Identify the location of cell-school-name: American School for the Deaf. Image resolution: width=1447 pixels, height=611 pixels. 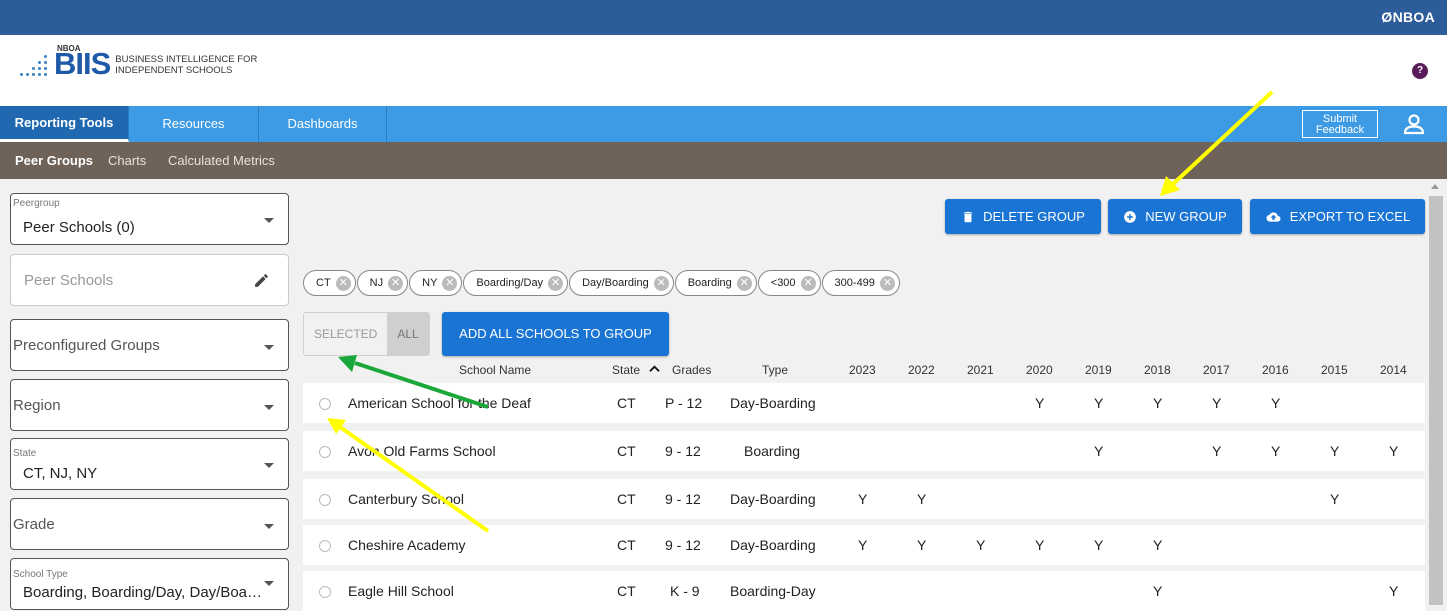
(439, 403).